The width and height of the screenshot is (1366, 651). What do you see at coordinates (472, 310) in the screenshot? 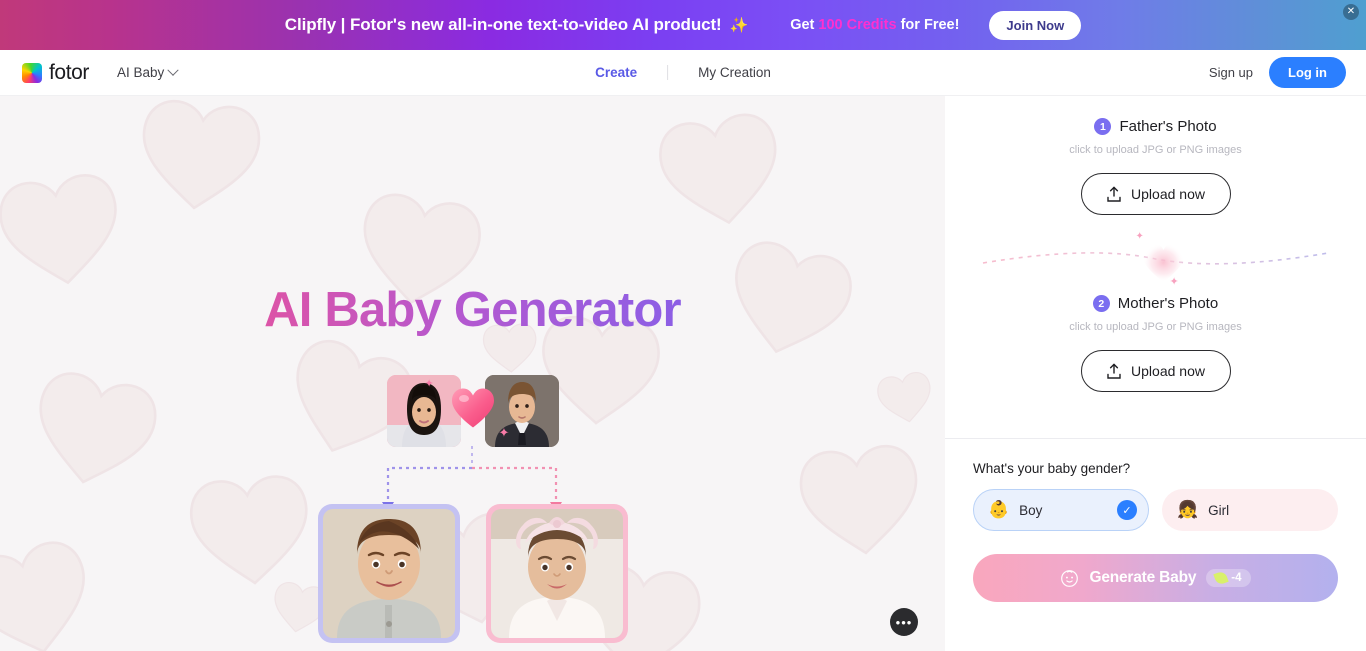
I see `page-title: AI Baby Generator` at bounding box center [472, 310].